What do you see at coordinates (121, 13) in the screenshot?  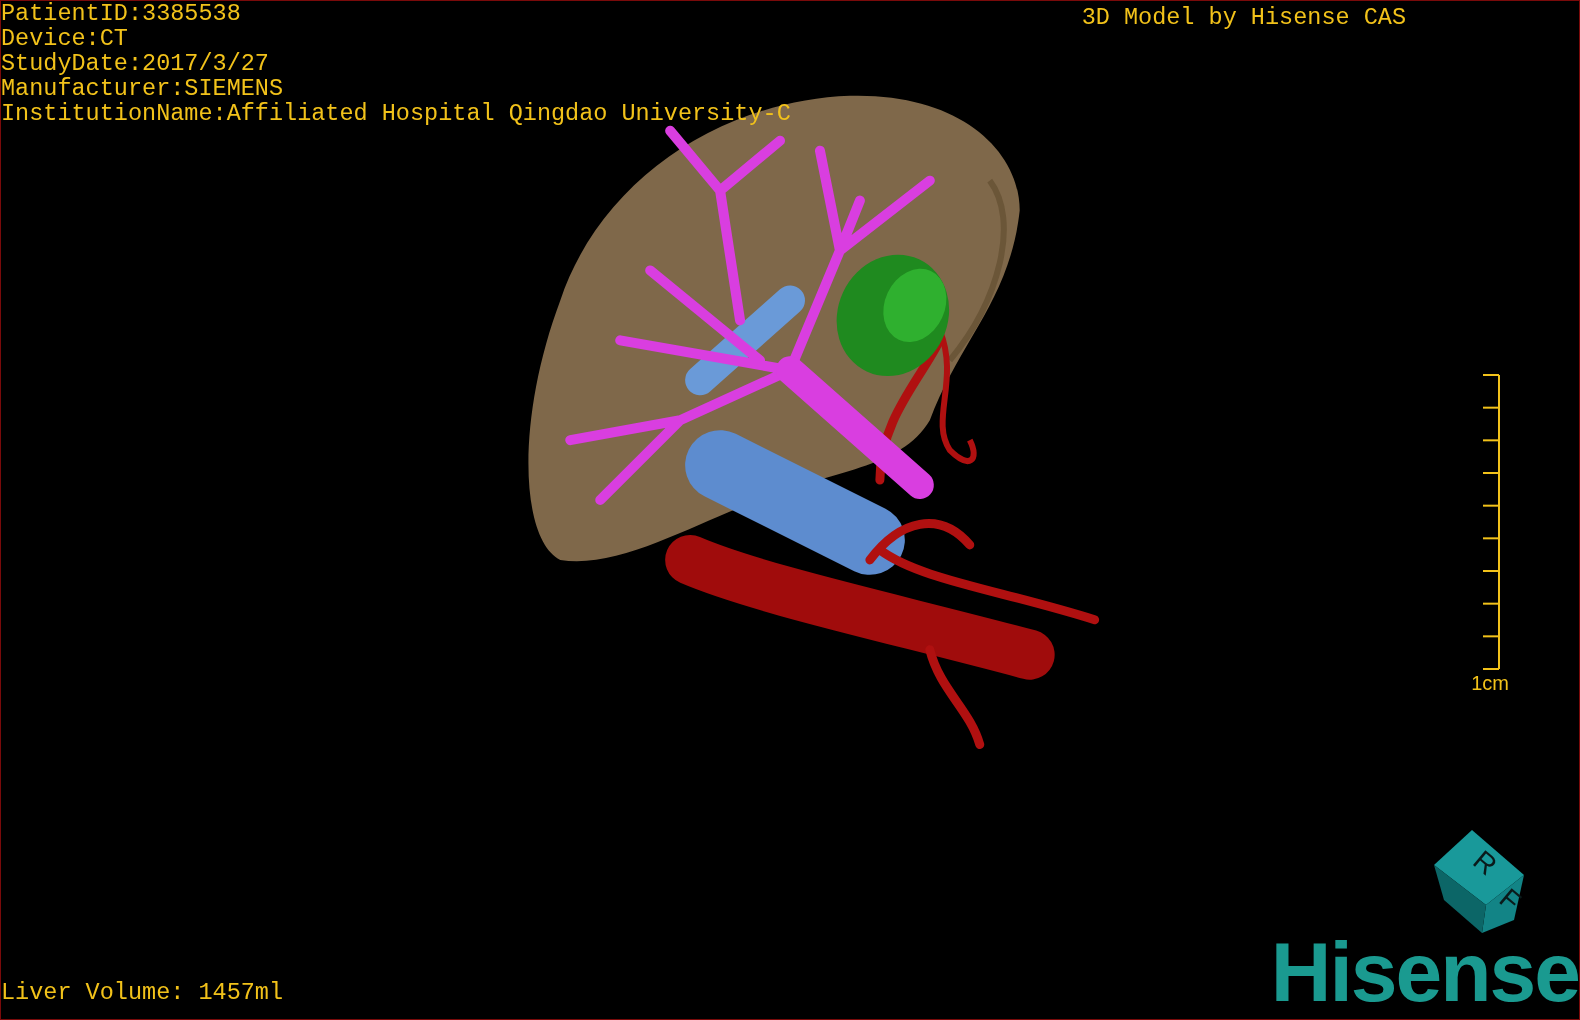 I see `patient-info-text: PatientID:3385538` at bounding box center [121, 13].